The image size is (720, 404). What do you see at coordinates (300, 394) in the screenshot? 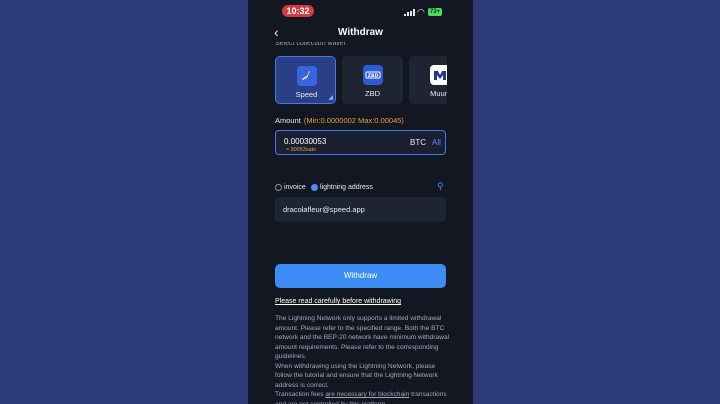
I see `description-fragment: Transaction fees` at bounding box center [300, 394].